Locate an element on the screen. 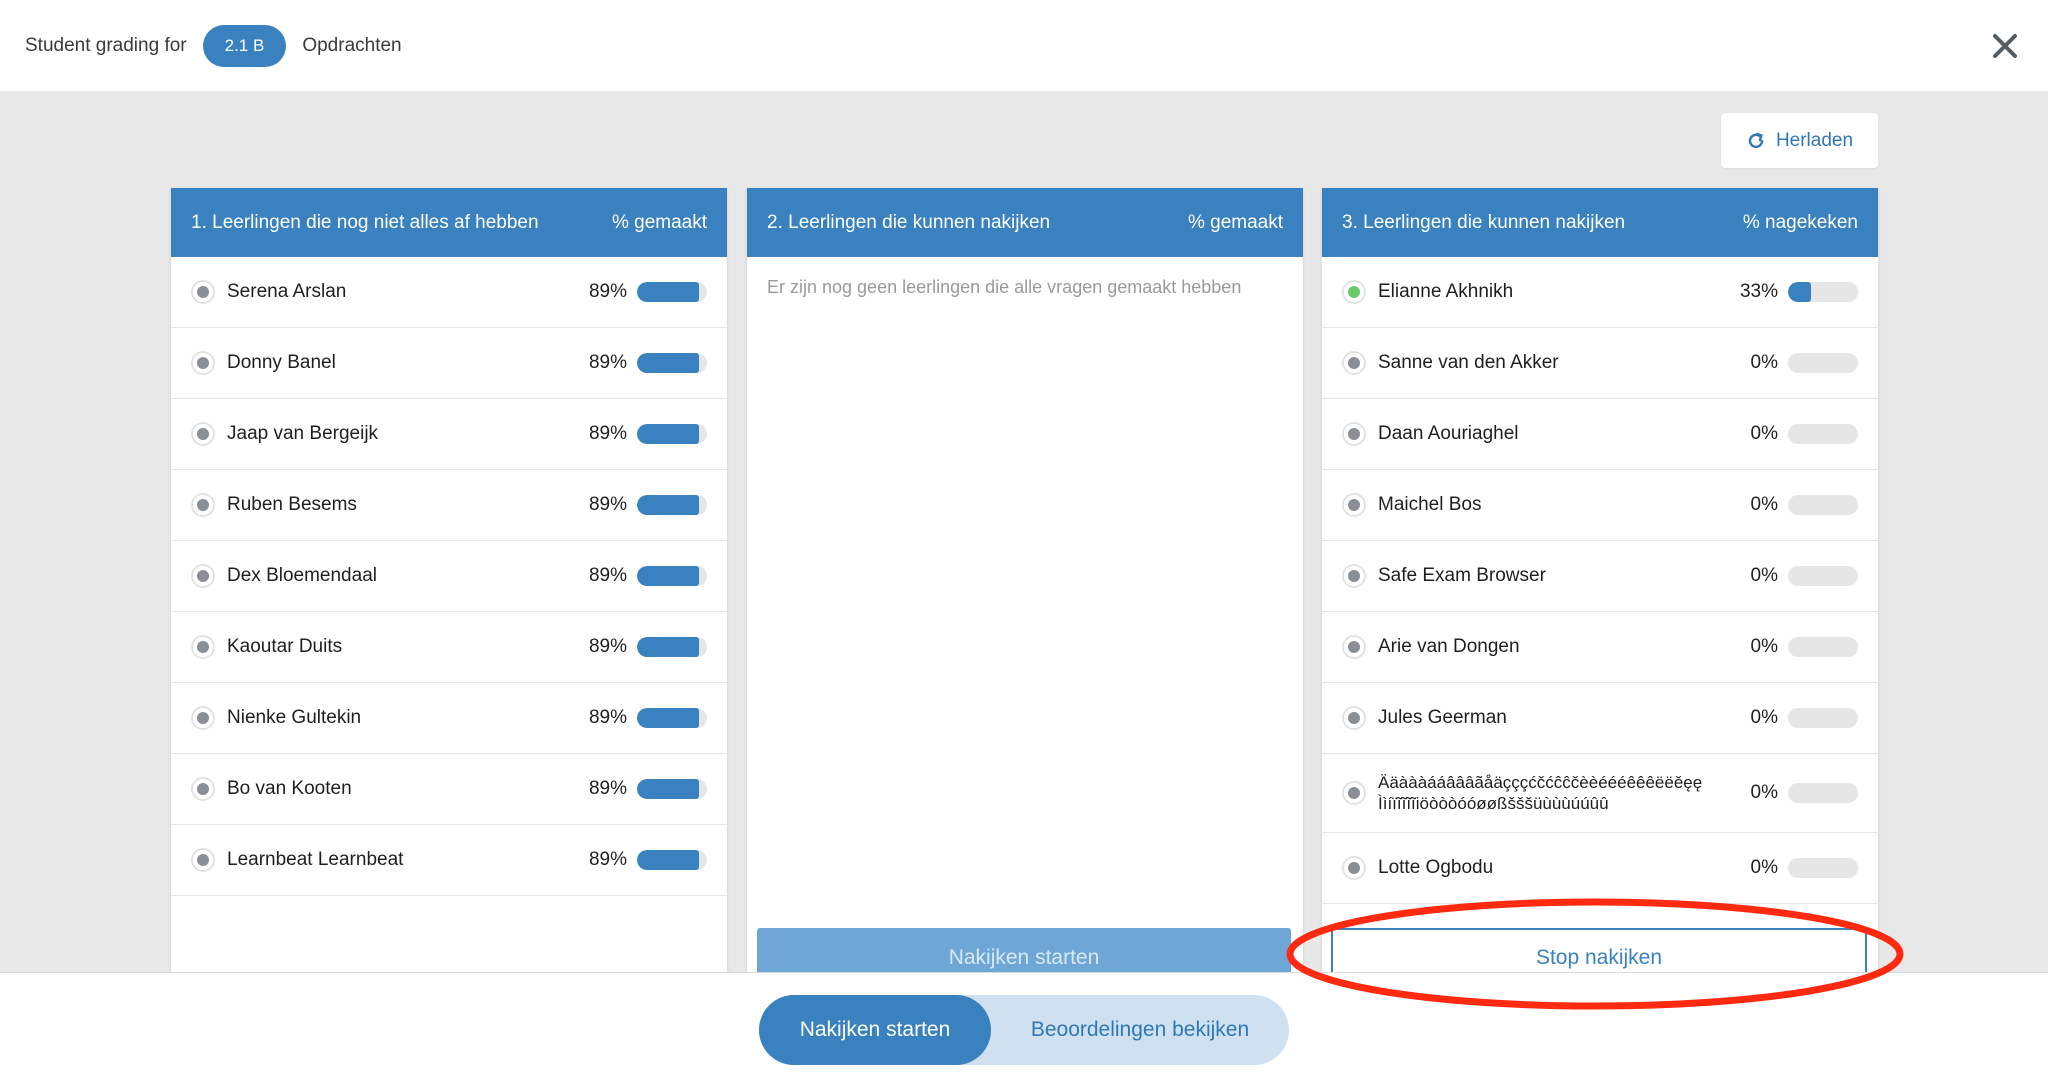 Image resolution: width=2048 pixels, height=1085 pixels. view-toggle: Nakijken starten Beoordelingen bekijken is located at coordinates (1024, 1030).